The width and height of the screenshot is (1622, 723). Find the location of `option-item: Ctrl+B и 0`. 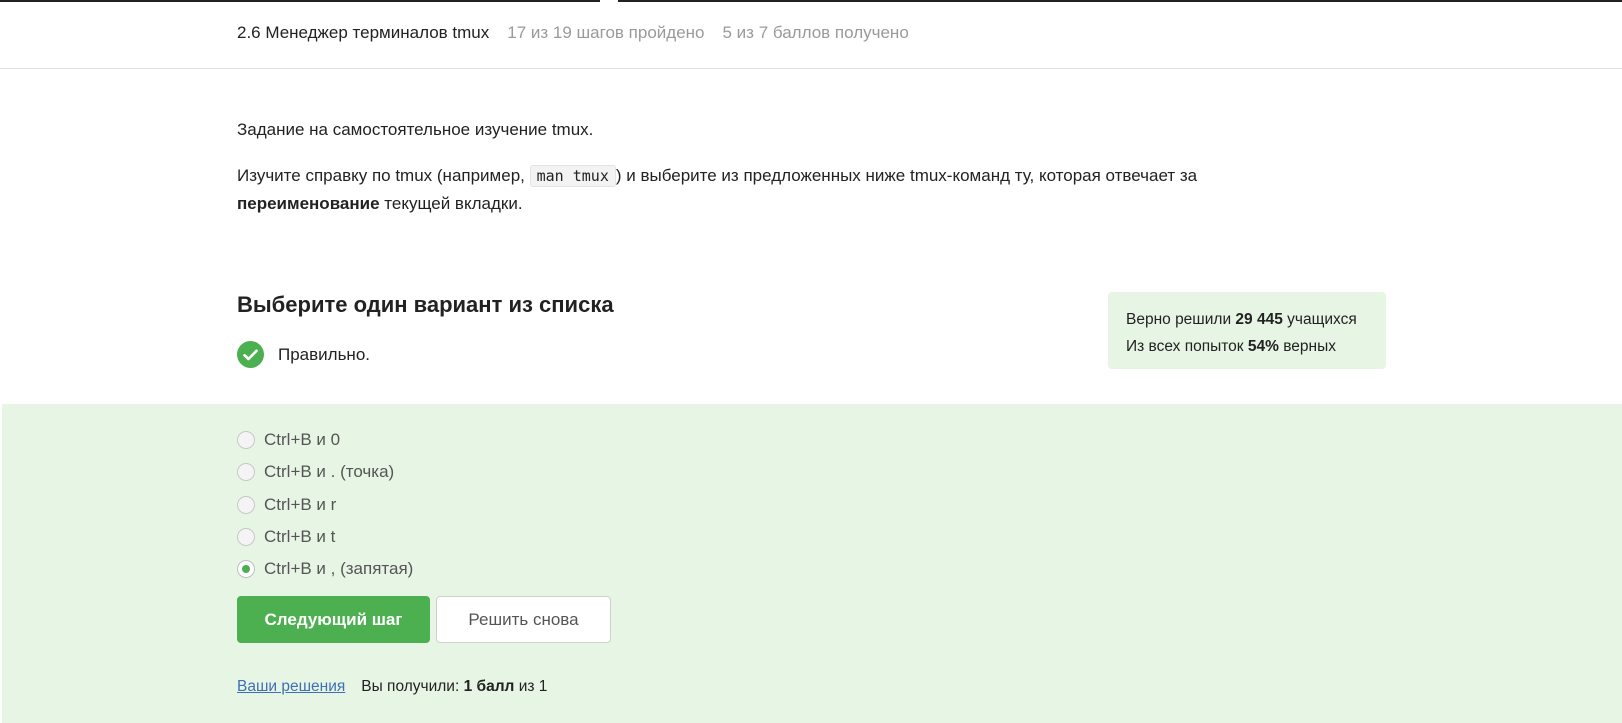

option-item: Ctrl+B и 0 is located at coordinates (325, 440).